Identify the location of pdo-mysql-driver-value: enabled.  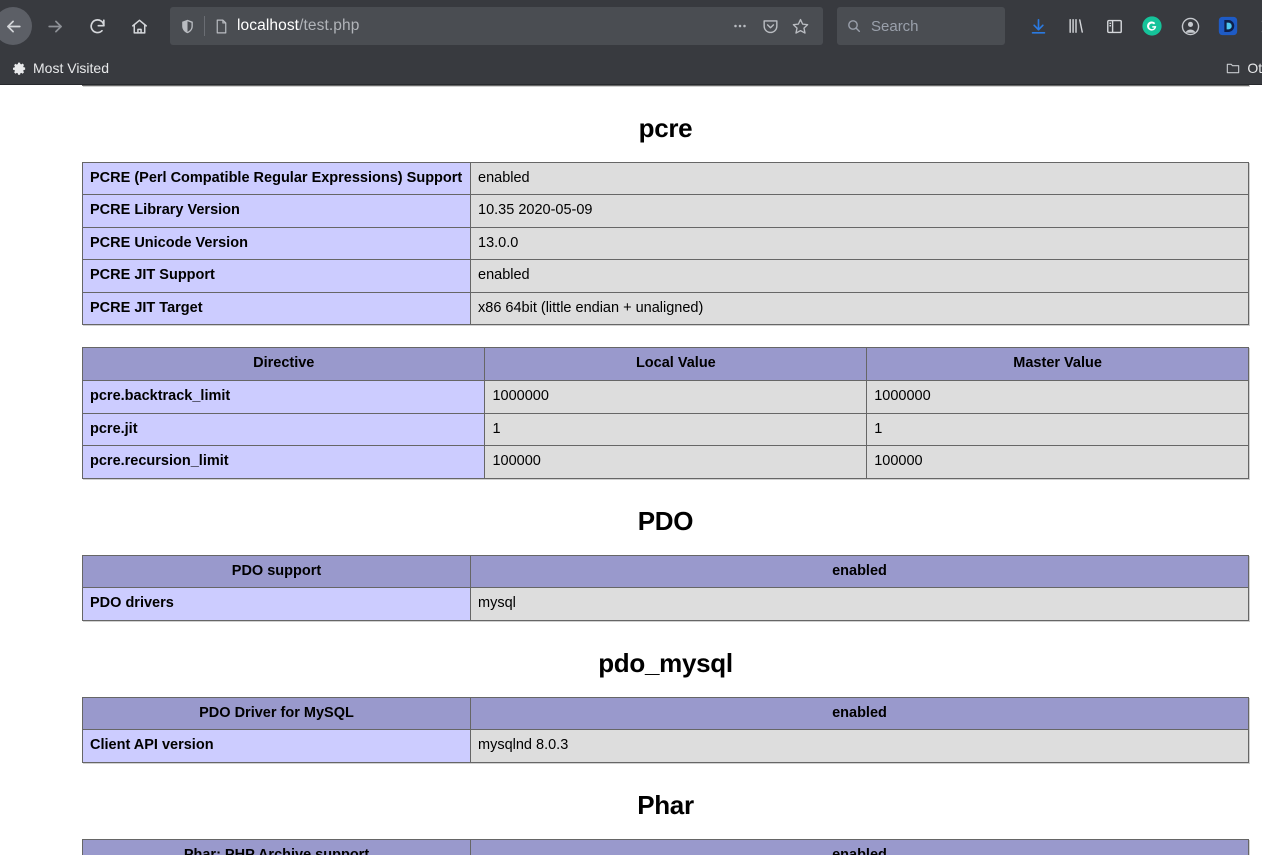
(859, 713).